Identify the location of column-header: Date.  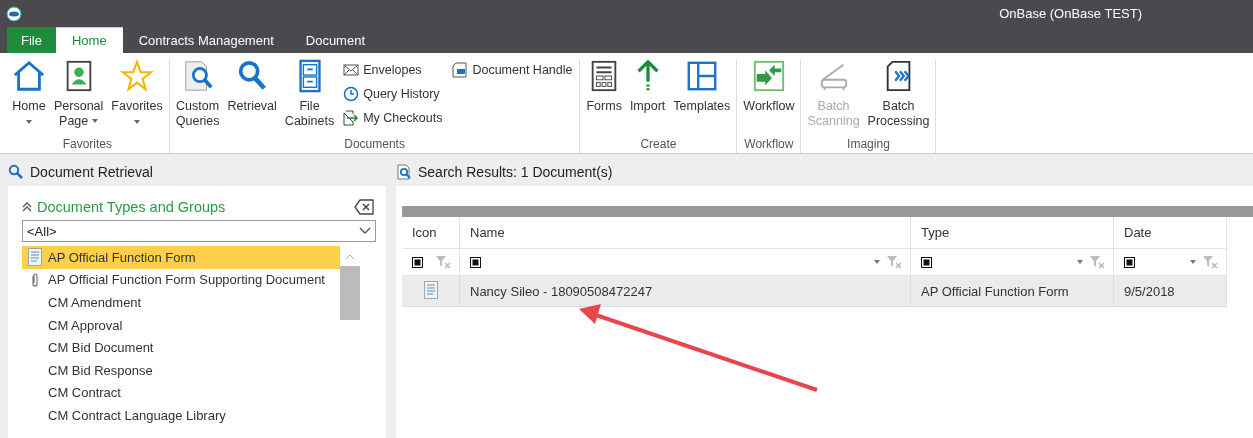
(1170, 233).